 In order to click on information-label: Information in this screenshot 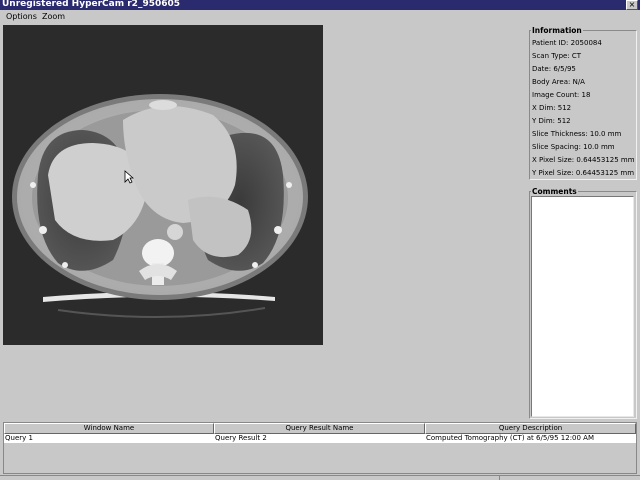, I will do `click(557, 30)`.